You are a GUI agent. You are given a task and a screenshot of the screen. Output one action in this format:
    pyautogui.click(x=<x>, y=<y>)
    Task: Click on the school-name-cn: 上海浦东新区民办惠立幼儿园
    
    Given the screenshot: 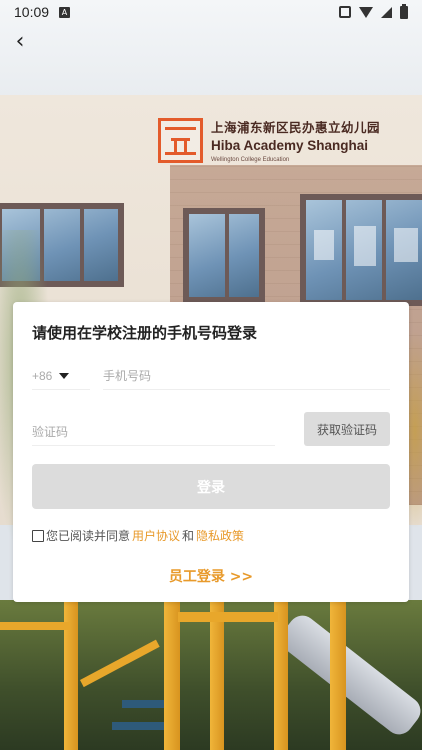 What is the action you would take?
    pyautogui.click(x=296, y=127)
    